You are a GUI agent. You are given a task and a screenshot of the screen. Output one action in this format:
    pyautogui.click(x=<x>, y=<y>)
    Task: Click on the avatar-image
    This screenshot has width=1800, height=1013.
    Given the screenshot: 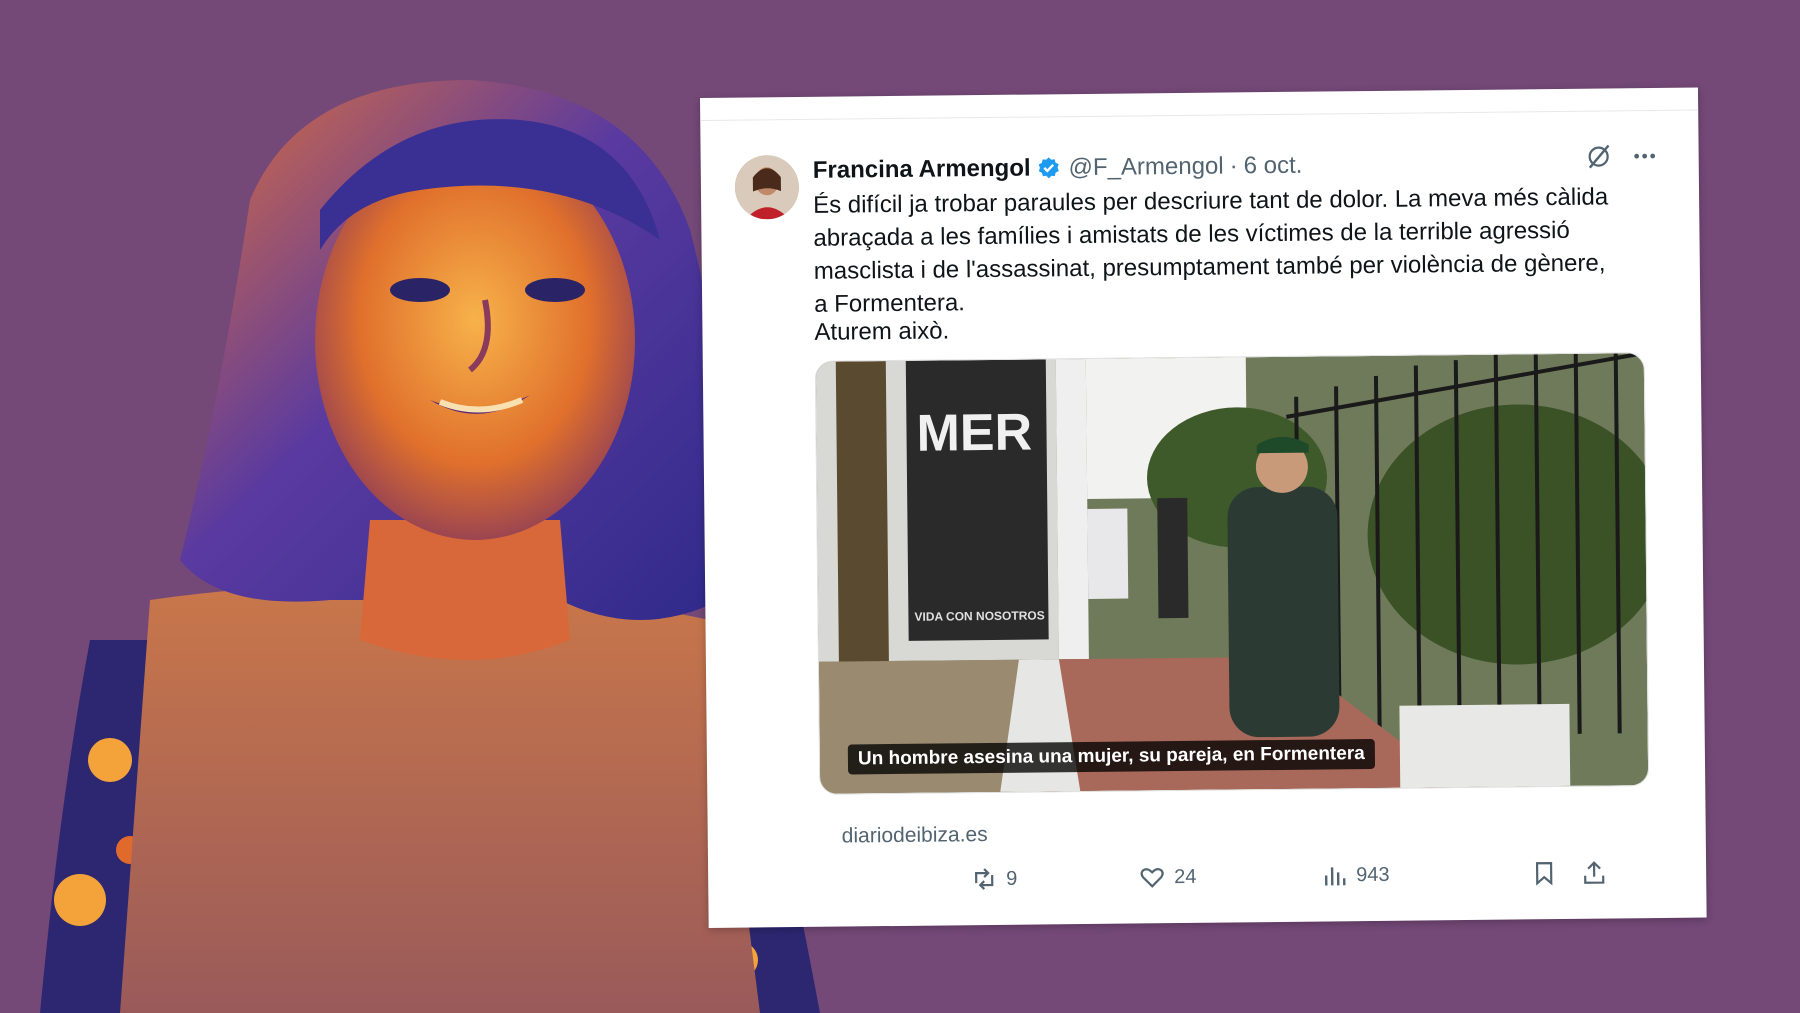 What is the action you would take?
    pyautogui.click(x=767, y=187)
    